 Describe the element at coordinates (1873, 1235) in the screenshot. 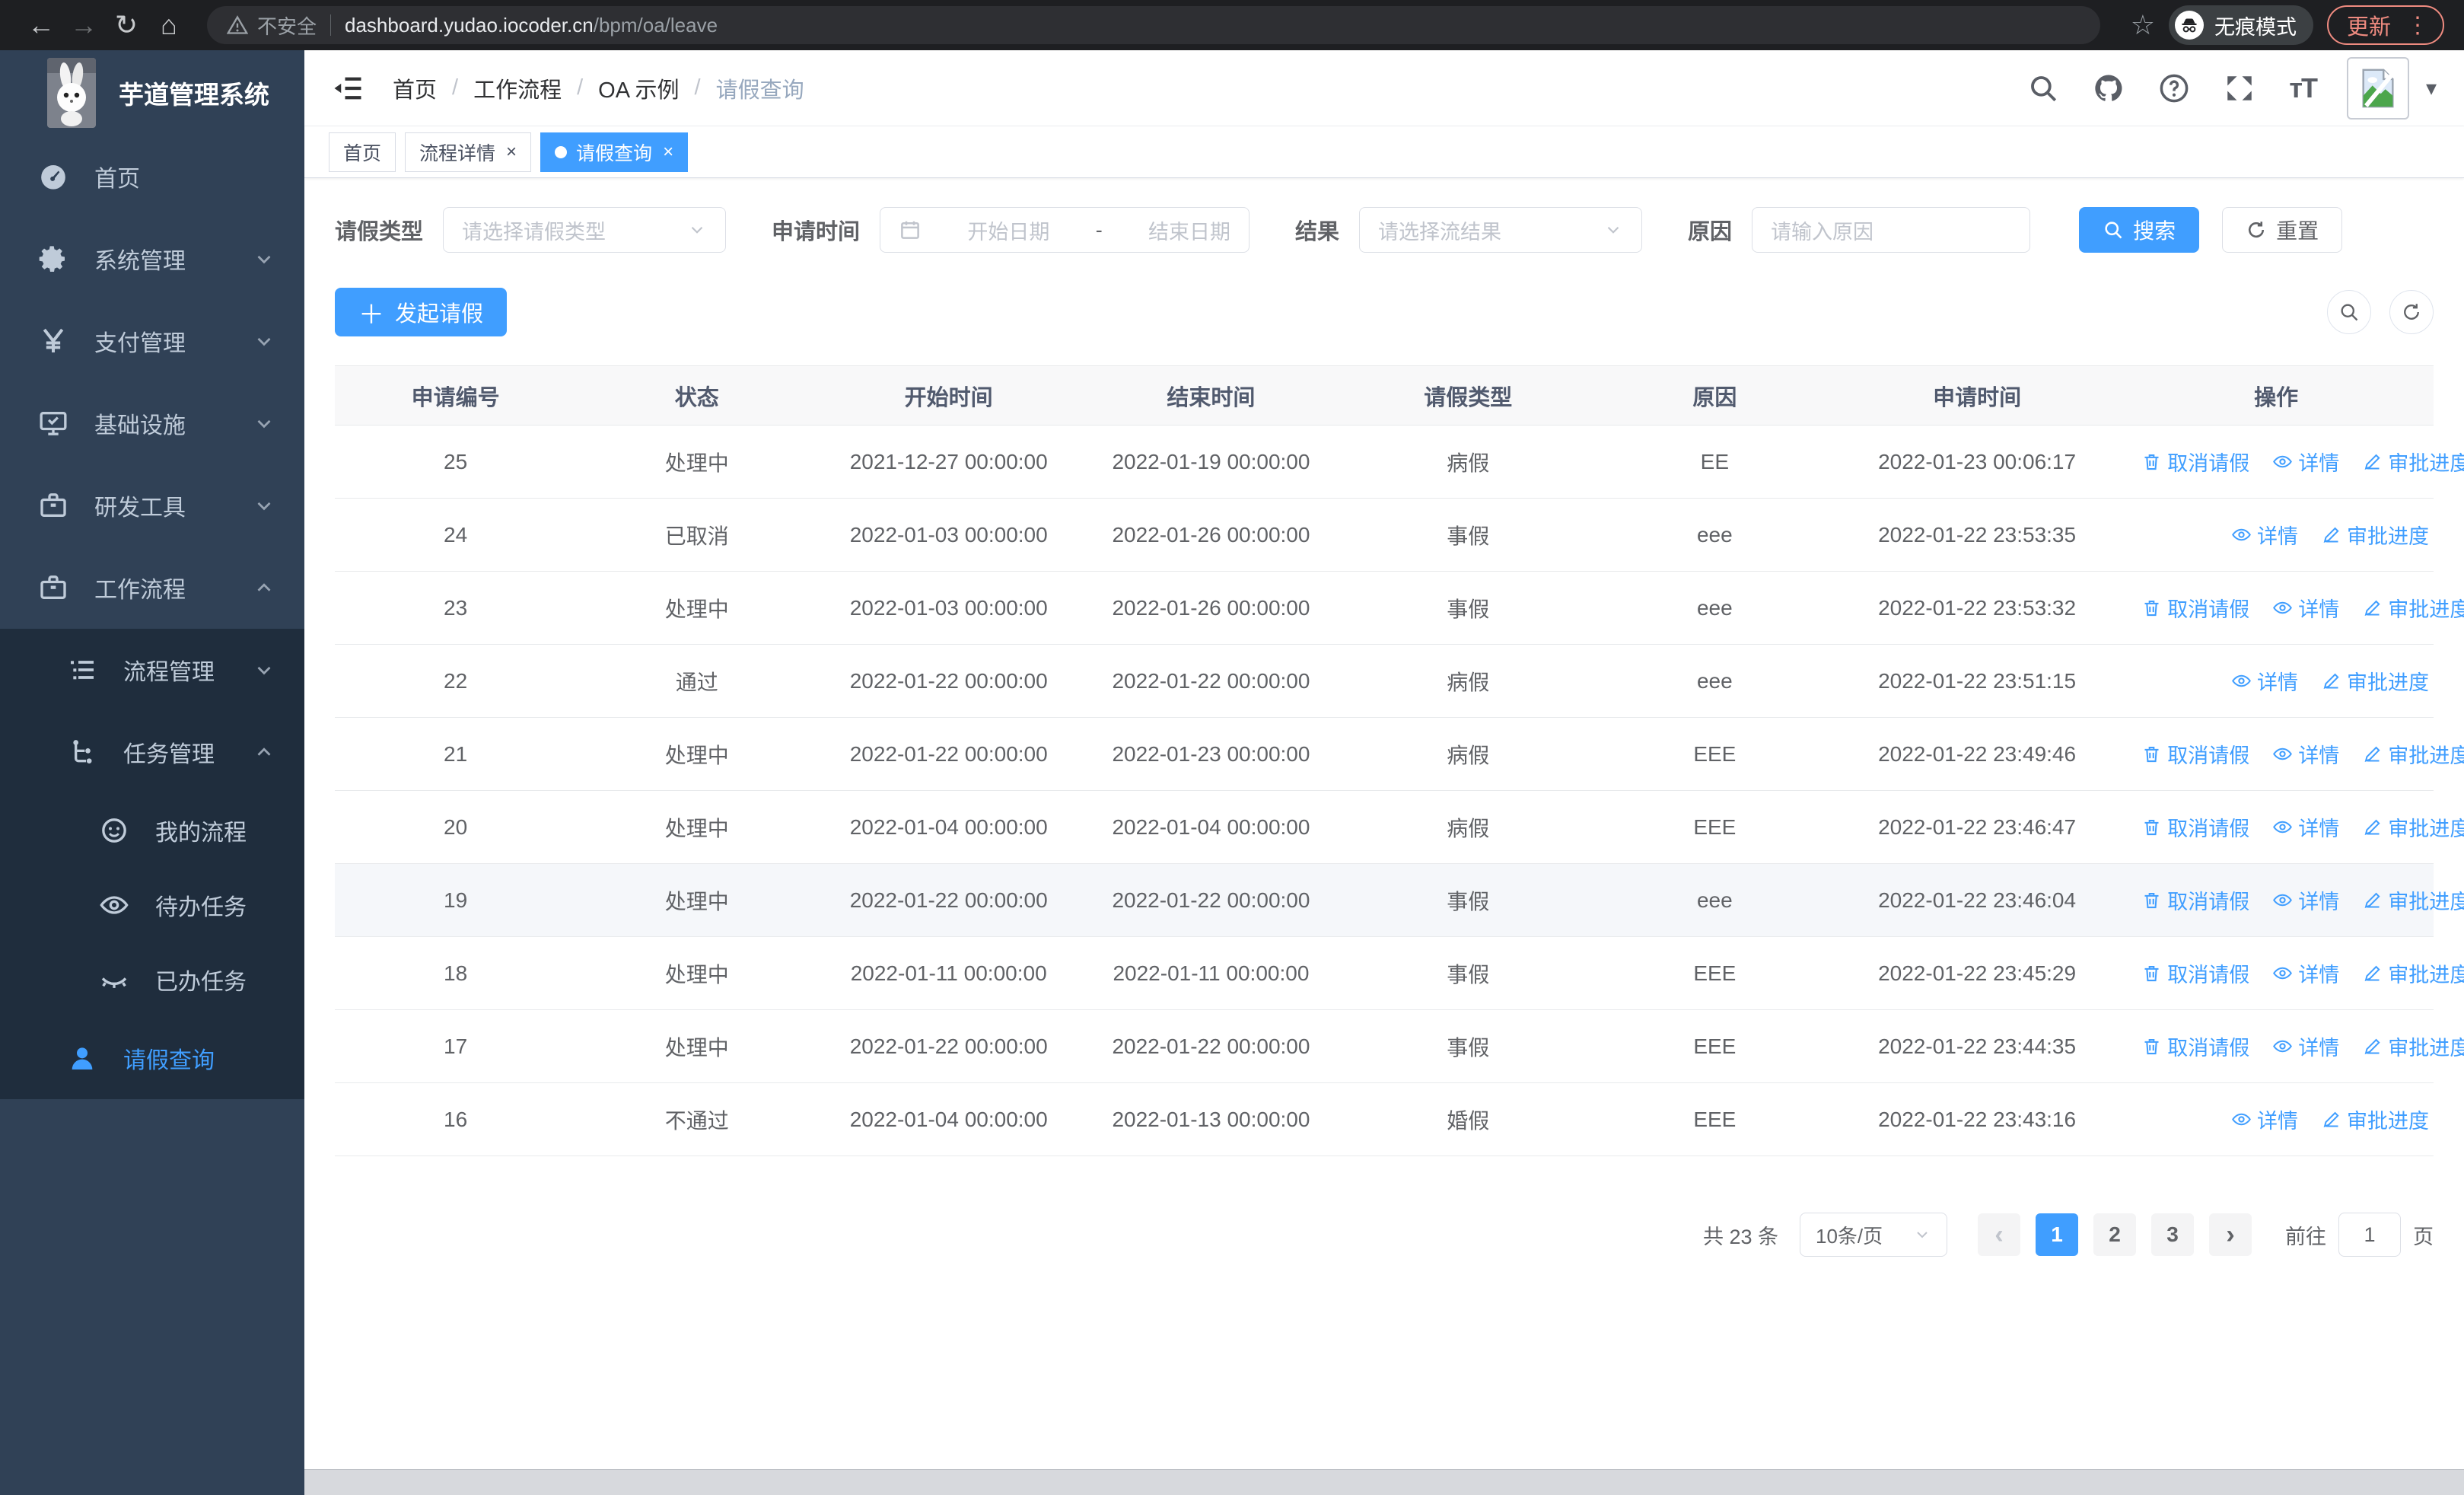

I see `page-size-select: 10条/页` at that location.